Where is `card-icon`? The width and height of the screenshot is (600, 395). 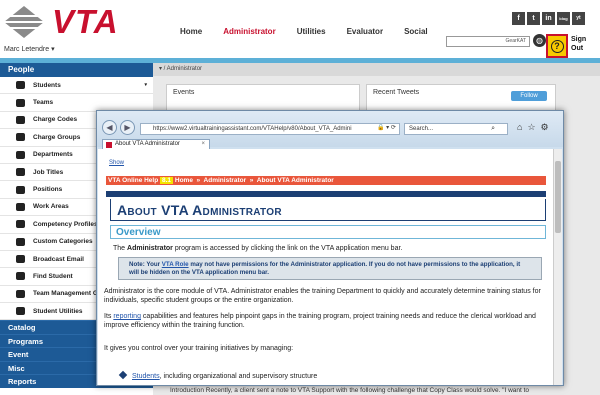 card-icon is located at coordinates (20, 119).